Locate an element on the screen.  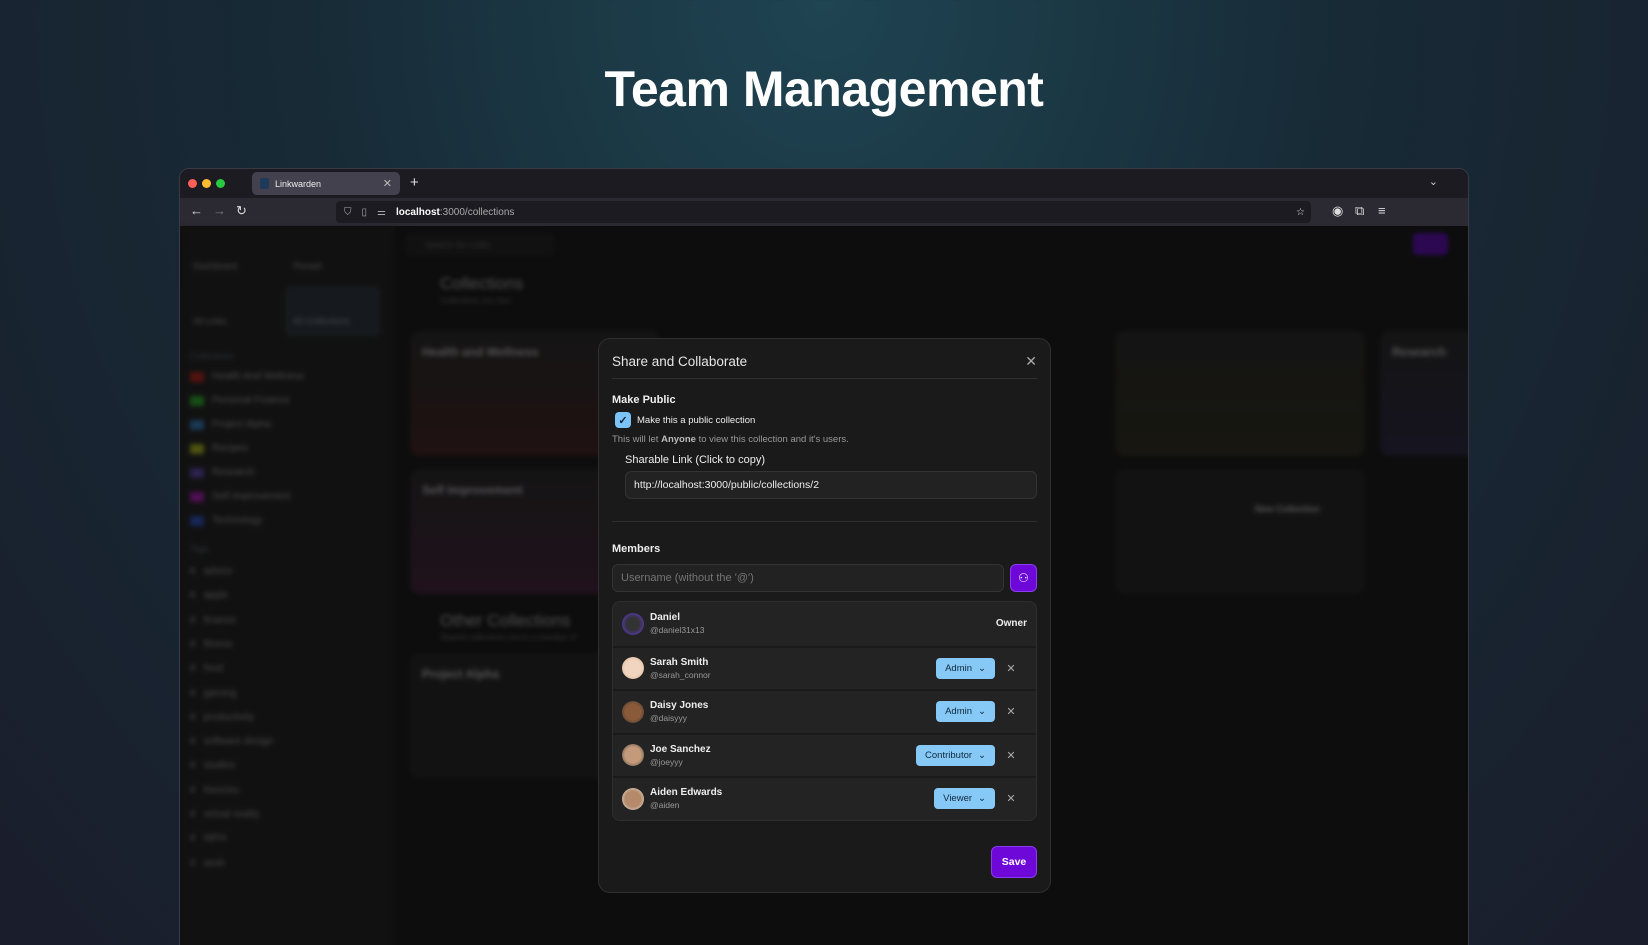
forward-arrow-icon: → is located at coordinates (219, 210).